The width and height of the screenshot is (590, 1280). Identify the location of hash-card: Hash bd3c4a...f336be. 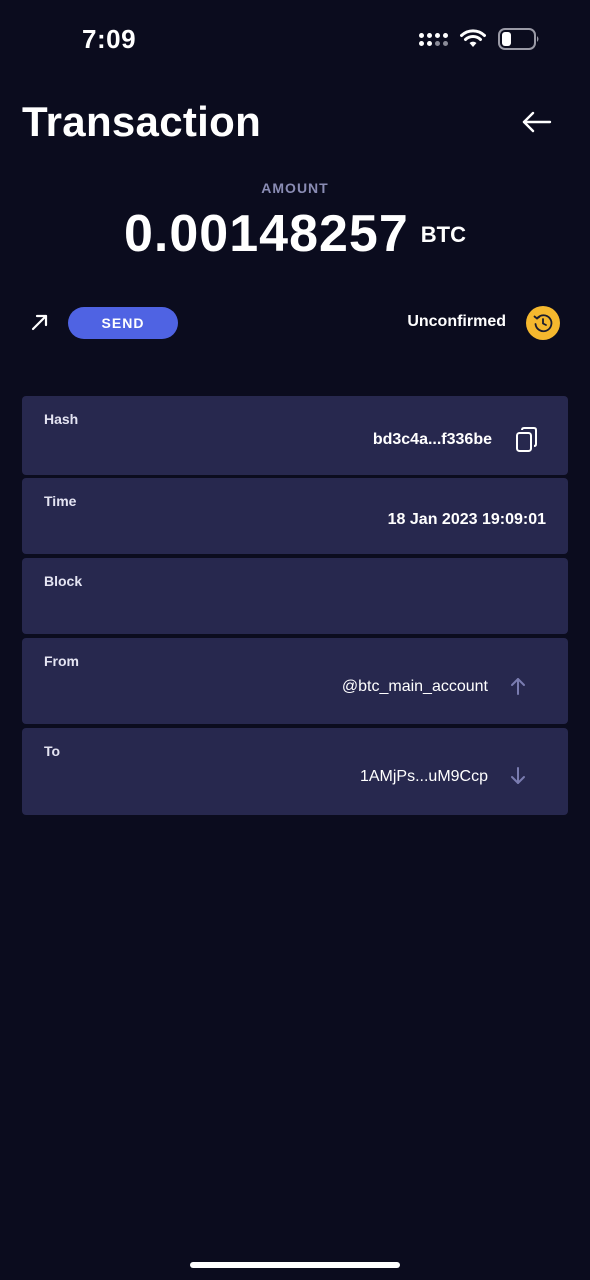
(295, 435).